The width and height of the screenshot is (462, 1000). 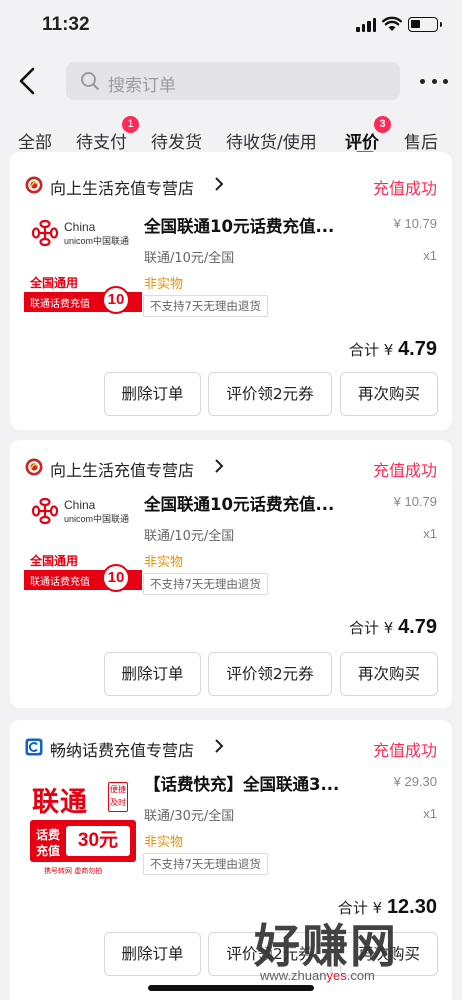 What do you see at coordinates (118, 802) in the screenshot?
I see `thumb-side2: 及时` at bounding box center [118, 802].